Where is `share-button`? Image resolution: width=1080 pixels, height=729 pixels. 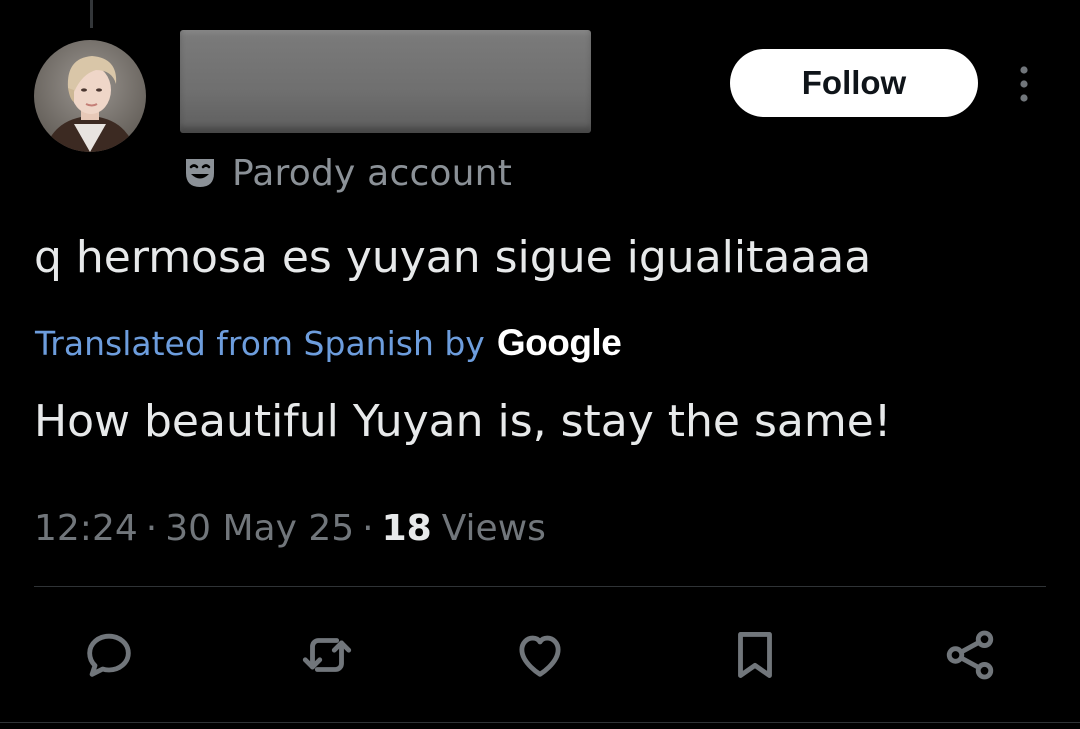 share-button is located at coordinates (970, 655).